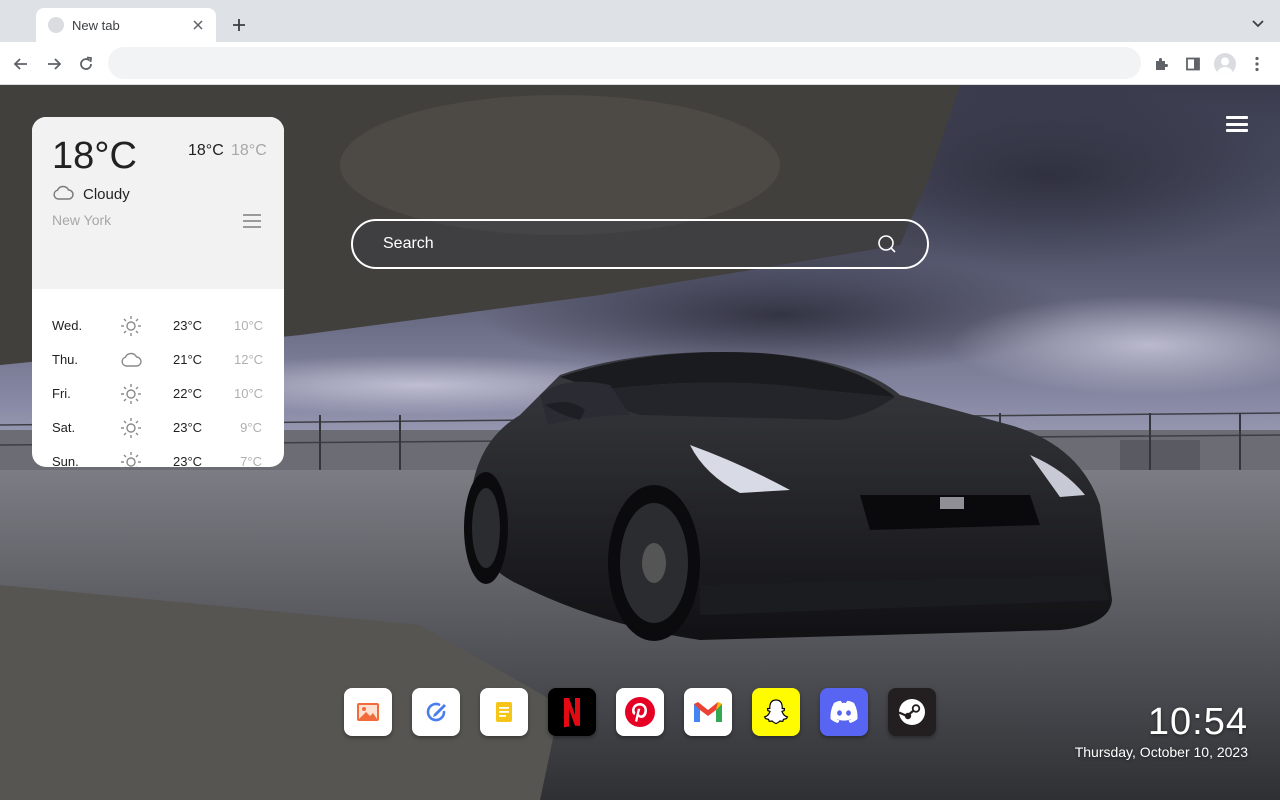 This screenshot has height=800, width=1280. Describe the element at coordinates (1161, 752) in the screenshot. I see `clock-date: Thursday, October 10, 2023` at that location.